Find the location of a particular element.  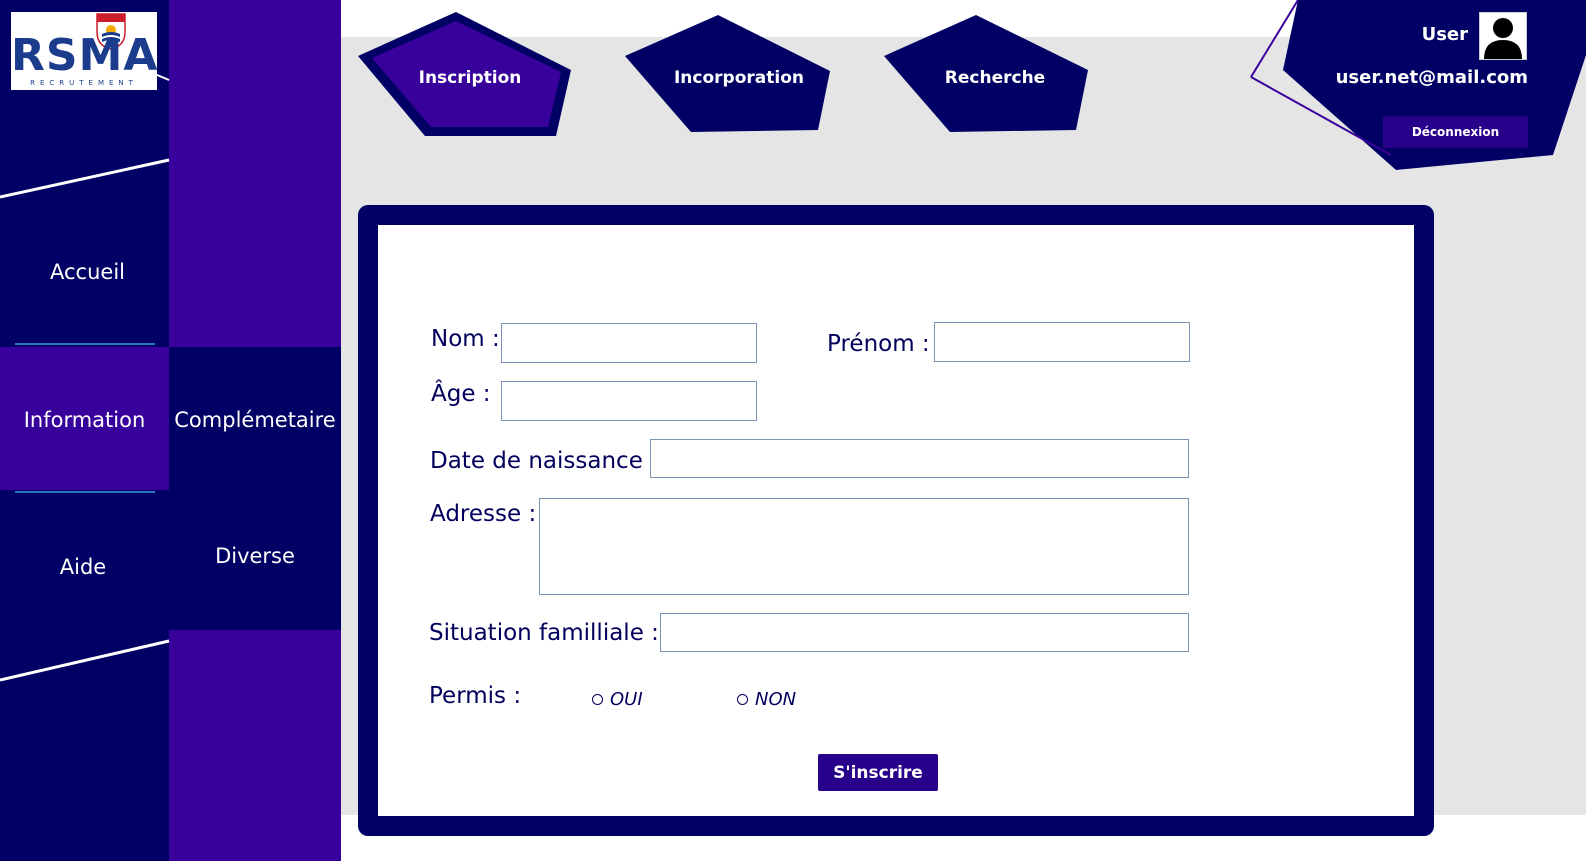

adresse-textarea is located at coordinates (864, 546).